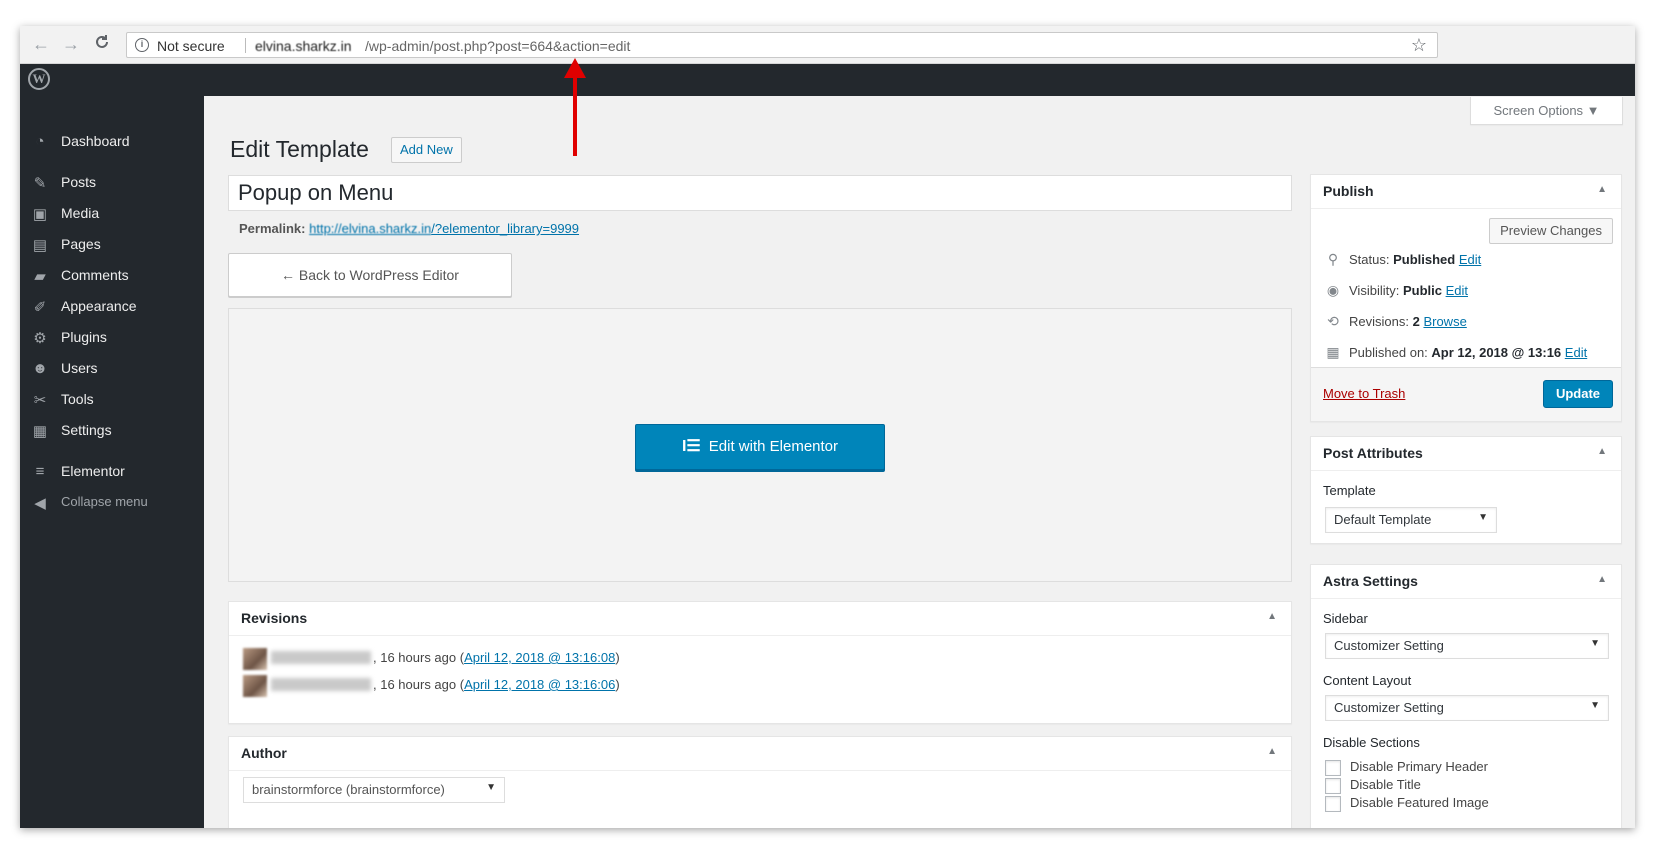  What do you see at coordinates (1467, 708) in the screenshot?
I see `content-layout-select: Customizer Setting ▼` at bounding box center [1467, 708].